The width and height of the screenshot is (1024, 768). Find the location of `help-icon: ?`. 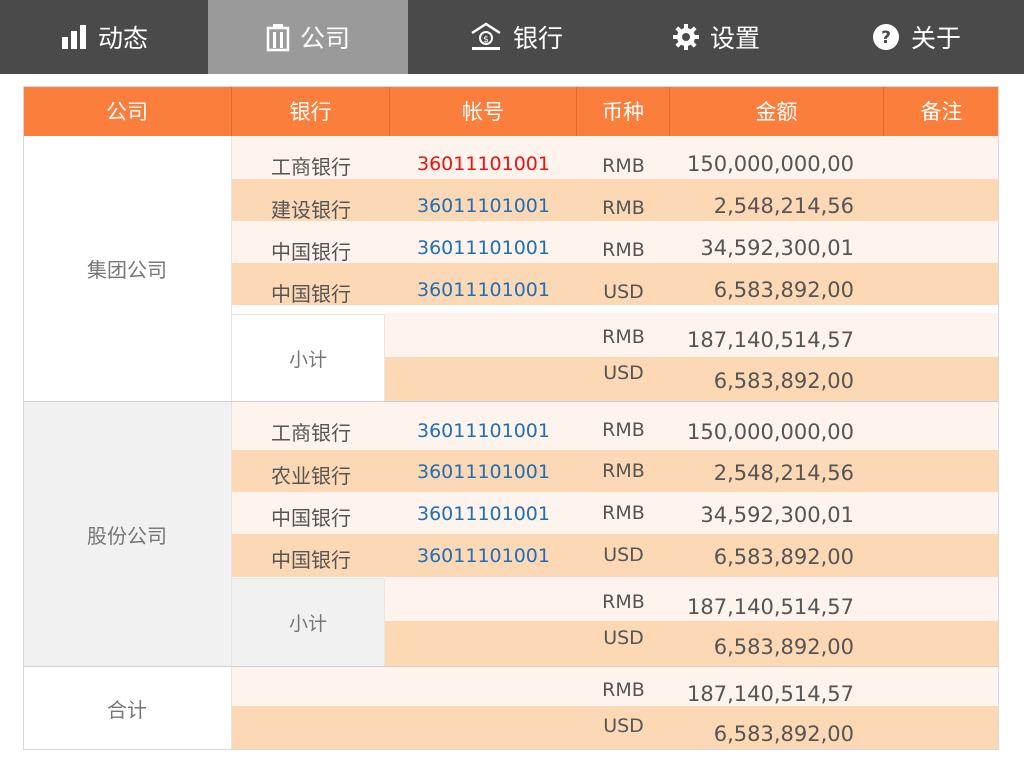

help-icon: ? is located at coordinates (885, 37).